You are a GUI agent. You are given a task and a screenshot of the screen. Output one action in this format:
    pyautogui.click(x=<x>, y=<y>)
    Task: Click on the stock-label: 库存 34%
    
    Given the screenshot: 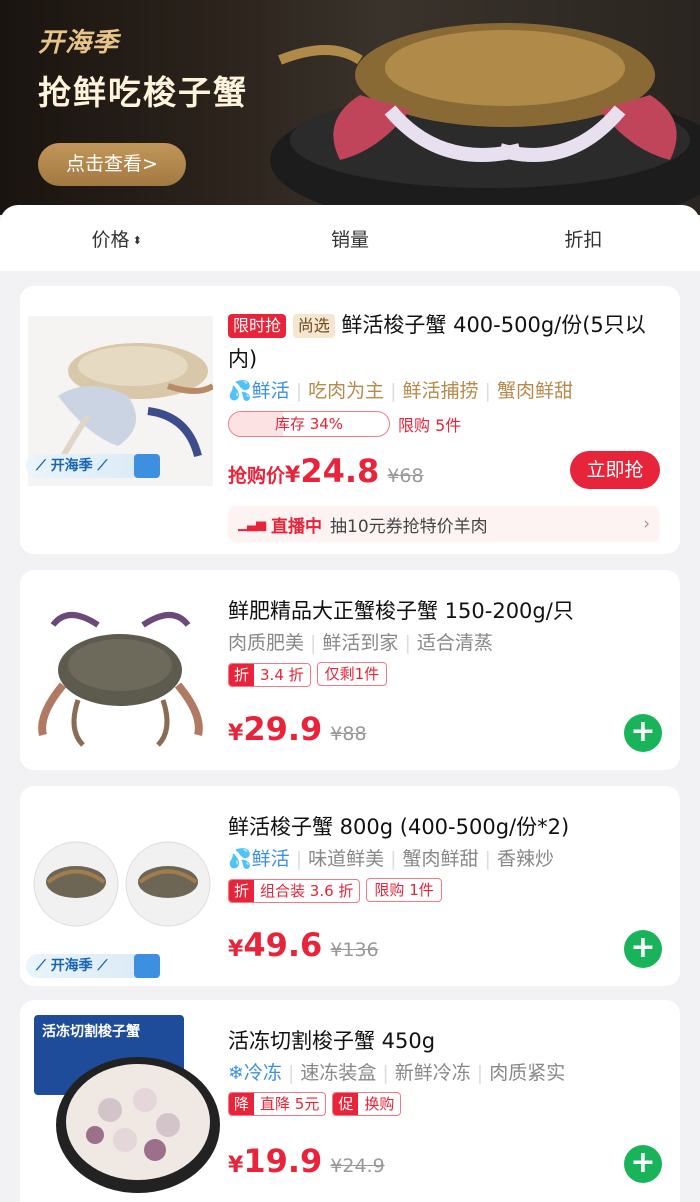 What is the action you would take?
    pyautogui.click(x=309, y=424)
    